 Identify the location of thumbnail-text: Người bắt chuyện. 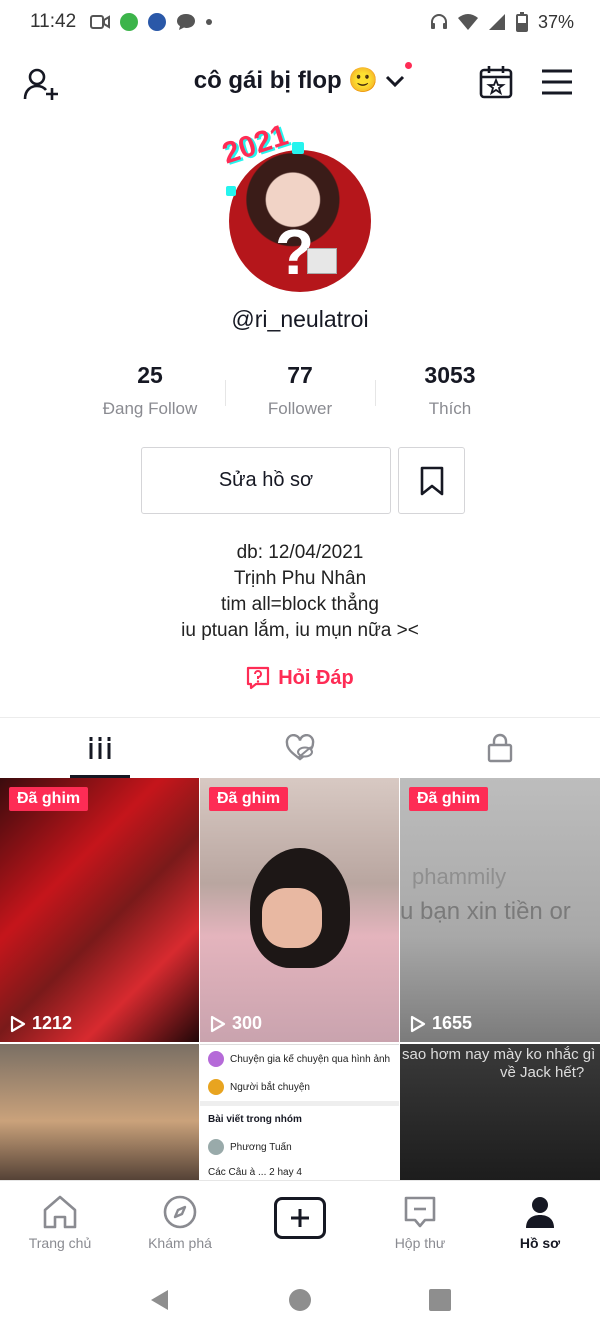
(270, 1087).